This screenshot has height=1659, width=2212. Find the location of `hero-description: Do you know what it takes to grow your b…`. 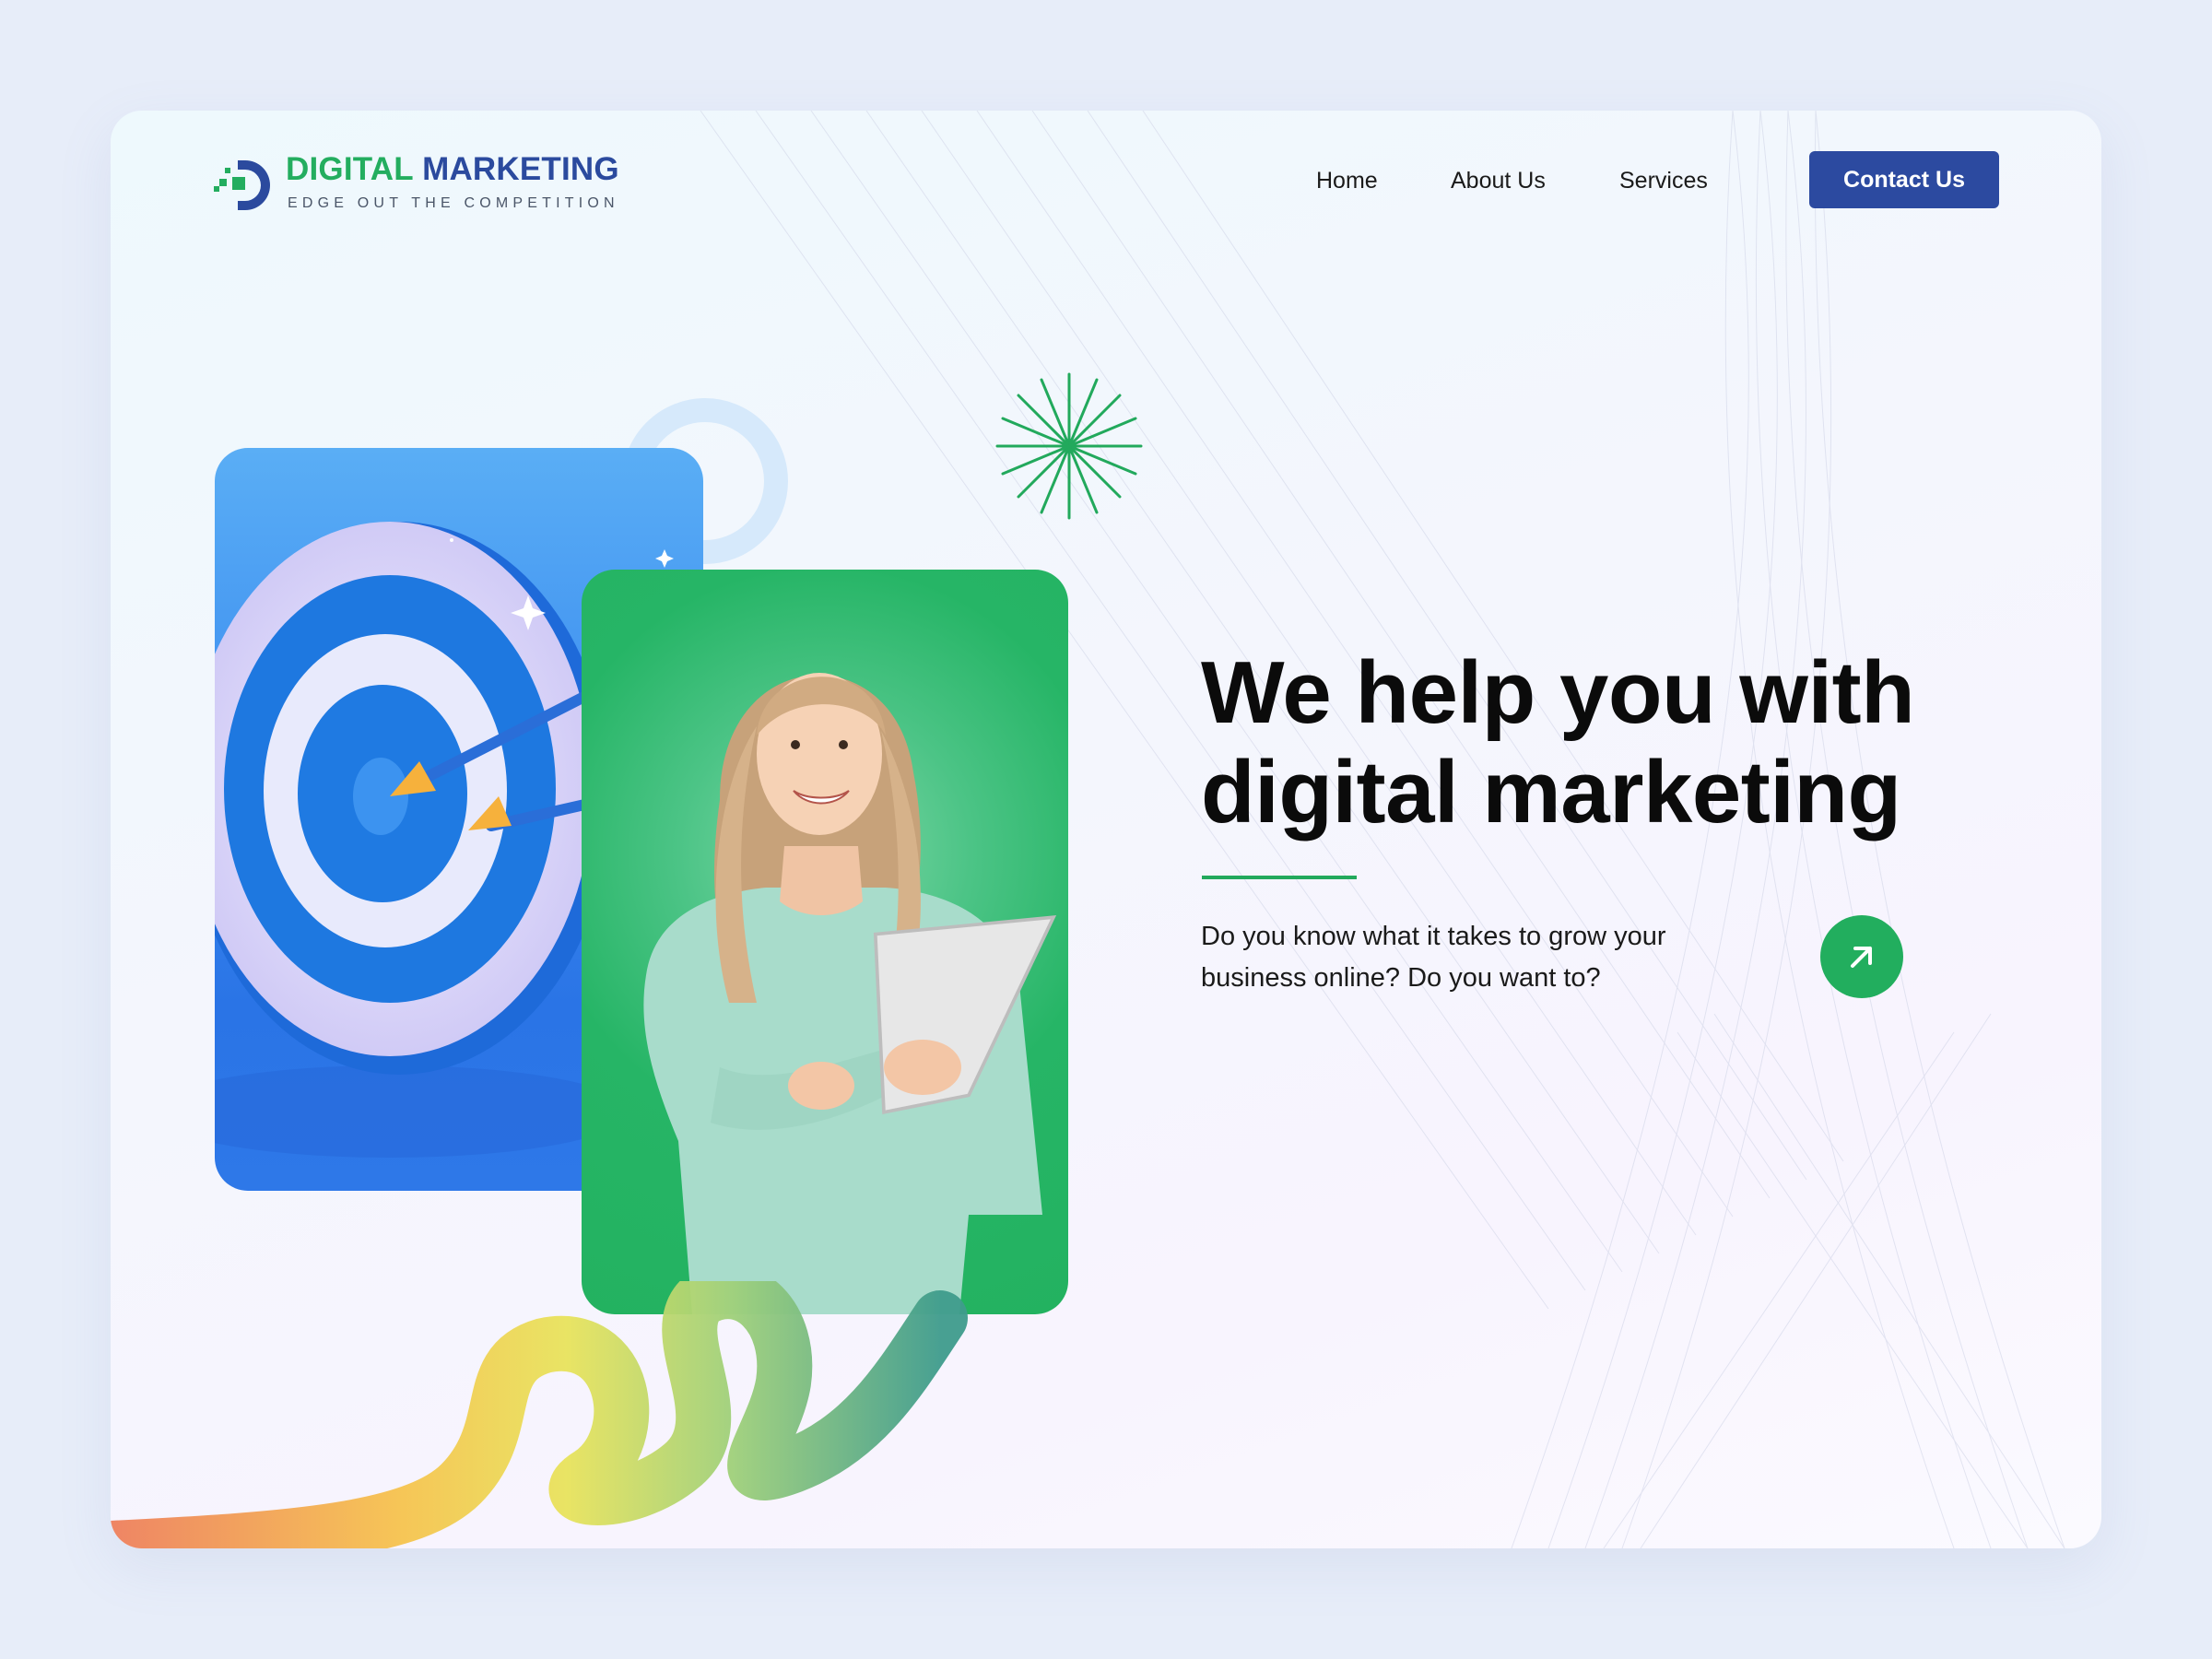

hero-description: Do you know what it takes to grow your b… is located at coordinates (1433, 957).